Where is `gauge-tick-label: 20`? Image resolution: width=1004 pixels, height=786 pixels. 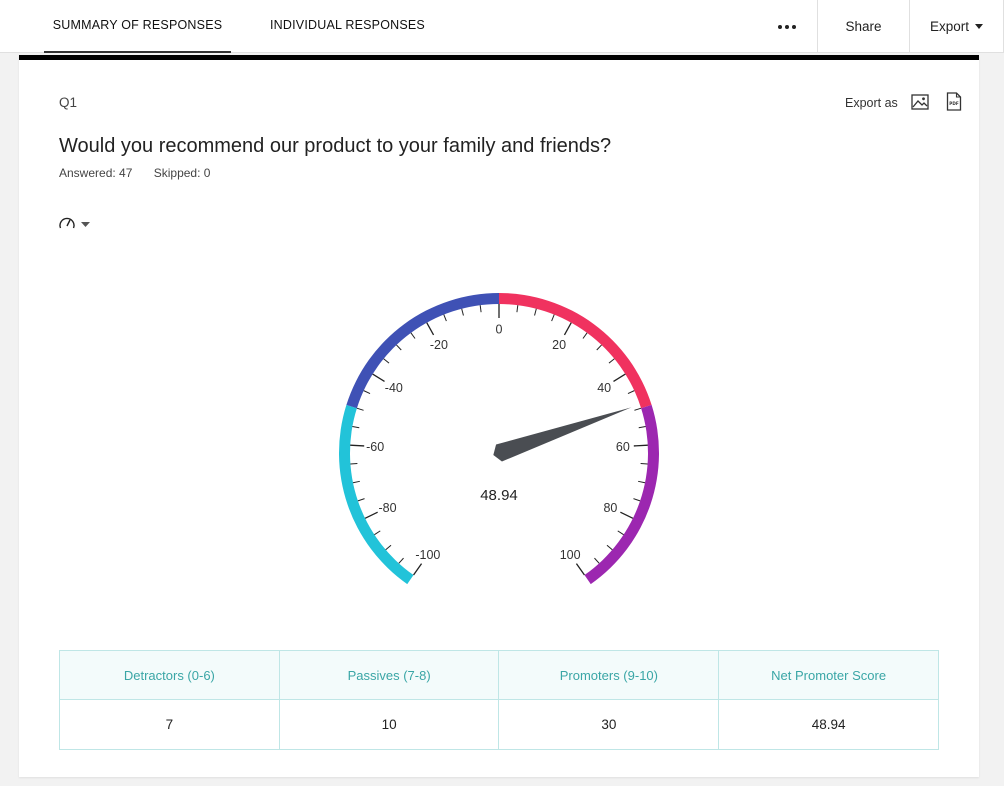 gauge-tick-label: 20 is located at coordinates (559, 345).